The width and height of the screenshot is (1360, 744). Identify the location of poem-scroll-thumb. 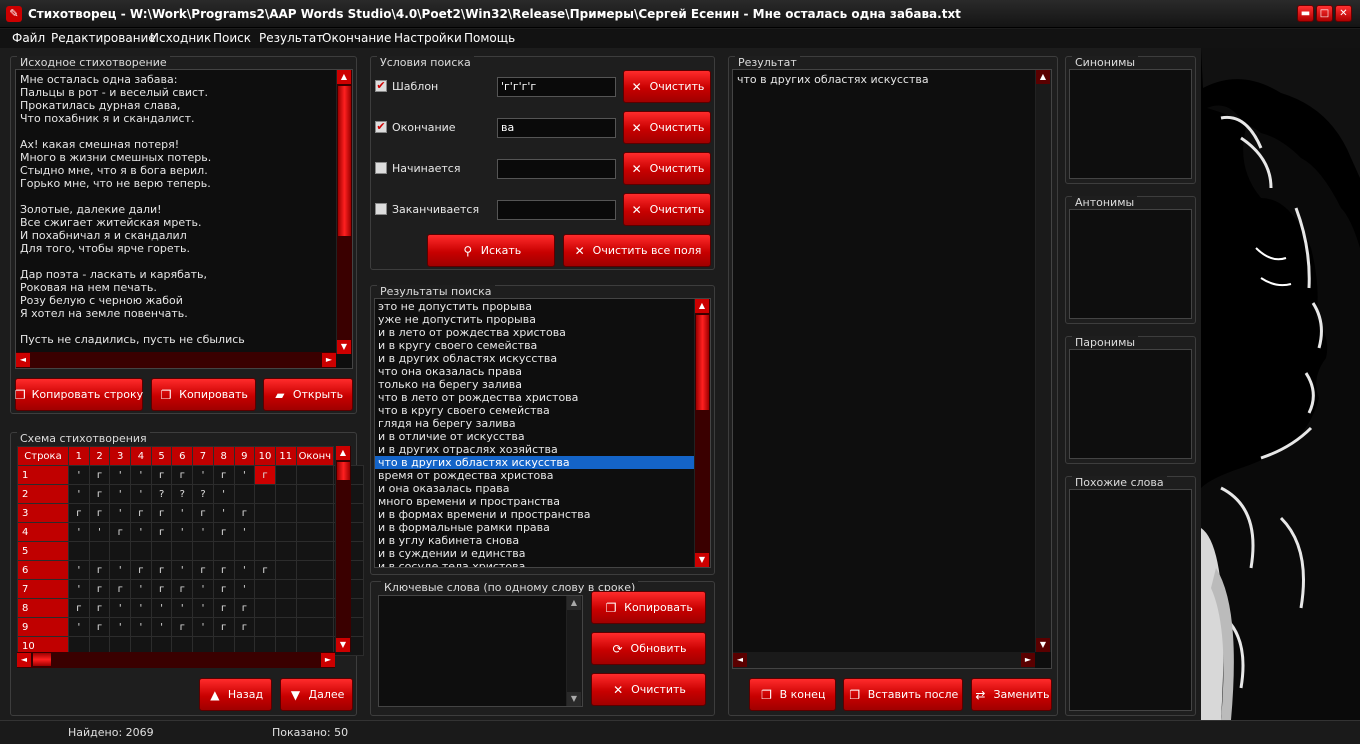
(344, 161).